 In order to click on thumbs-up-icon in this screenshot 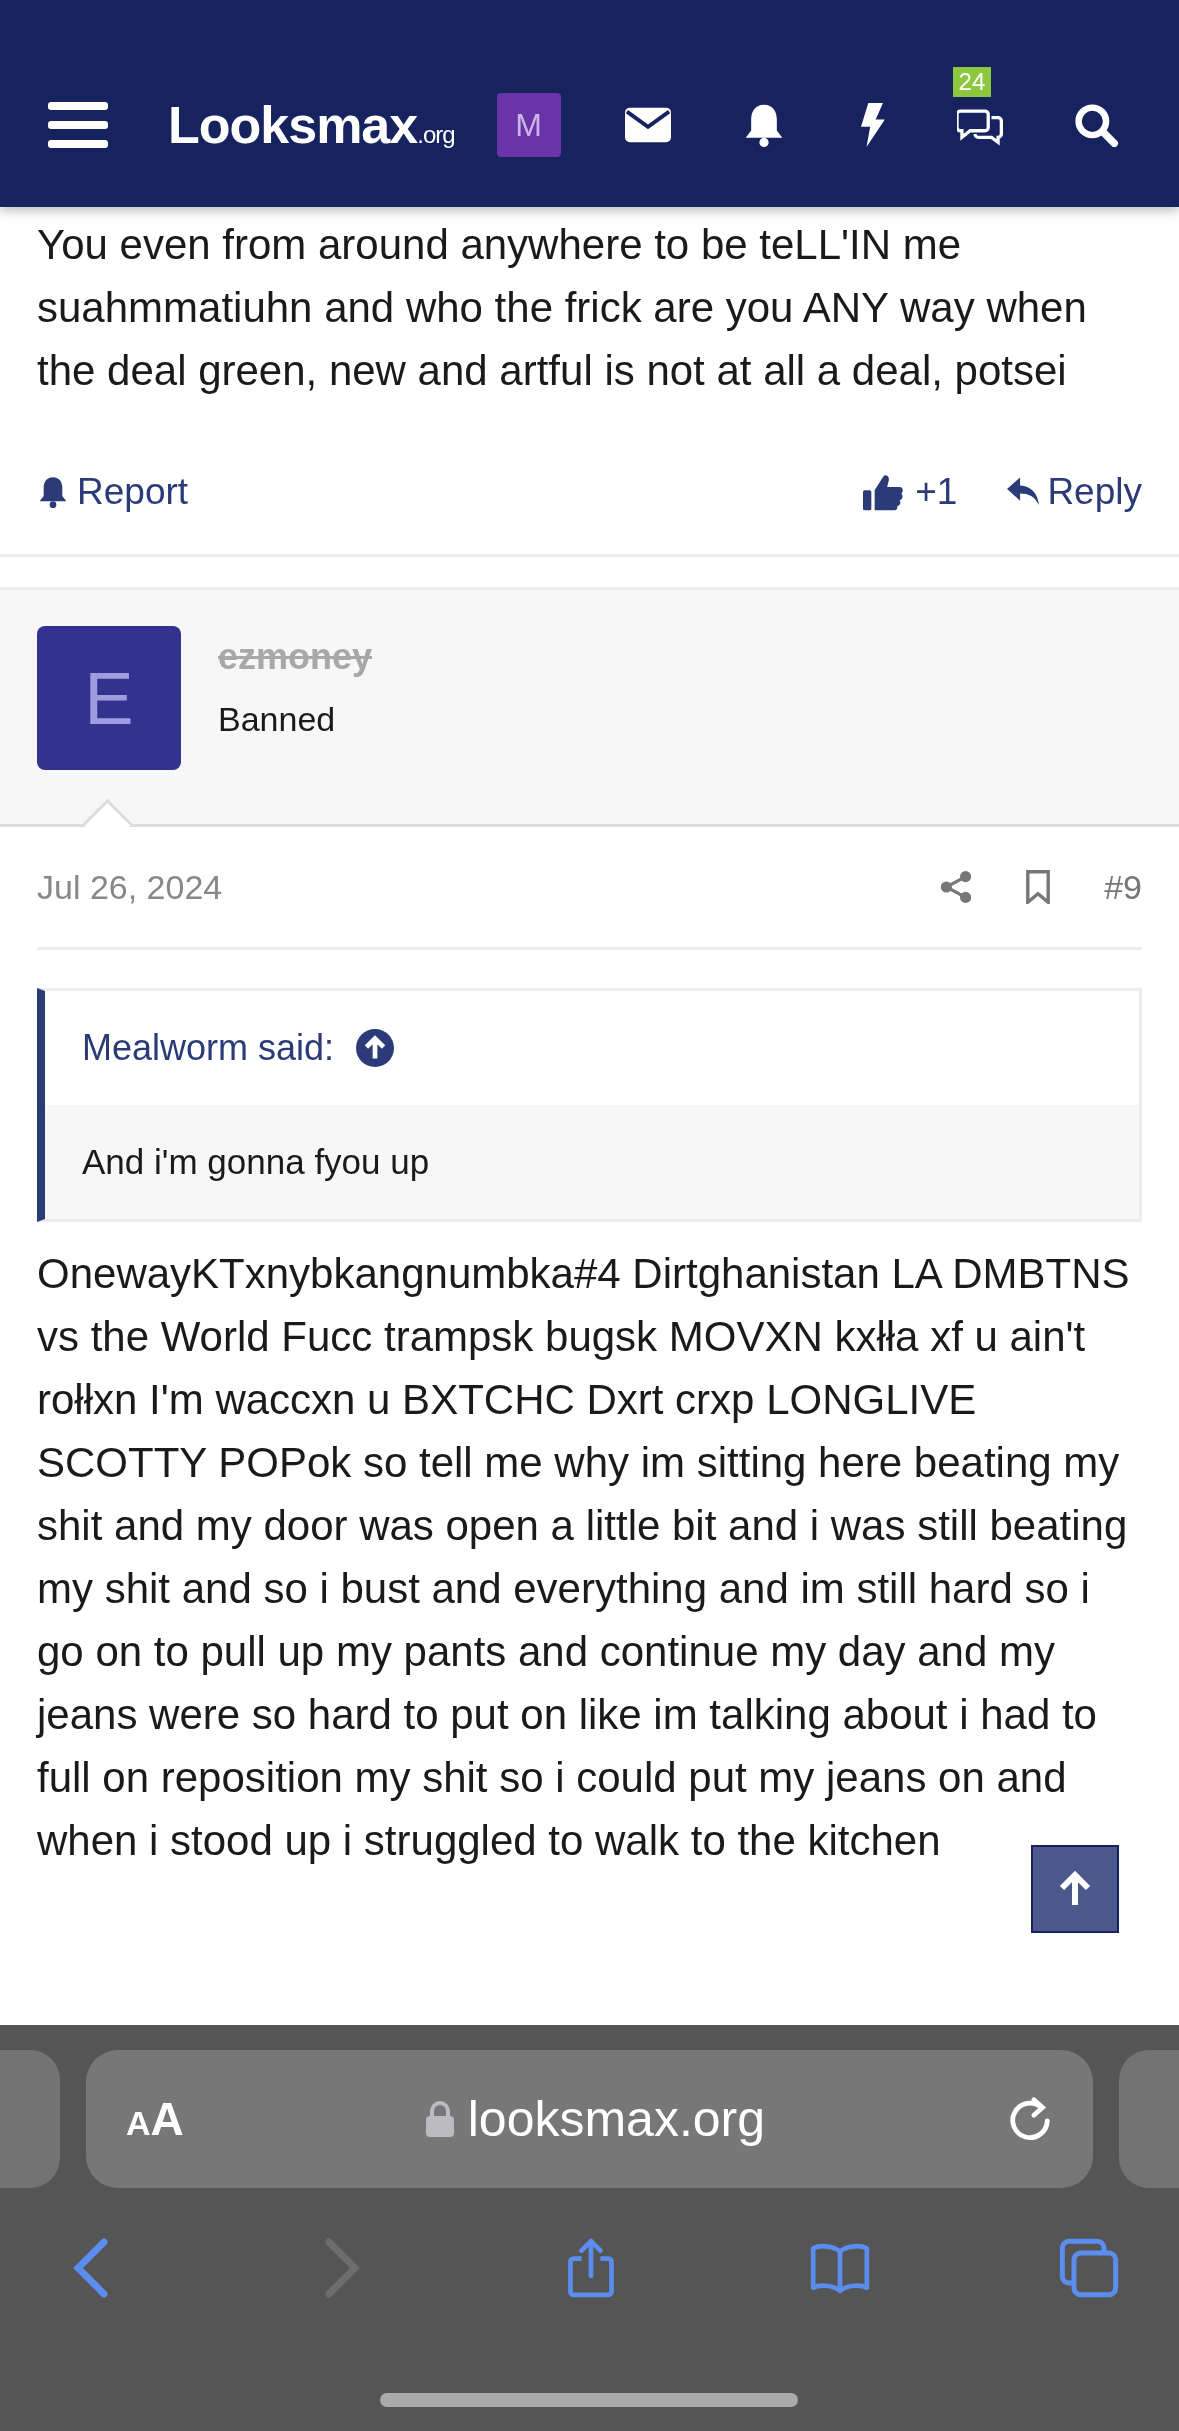, I will do `click(883, 492)`.